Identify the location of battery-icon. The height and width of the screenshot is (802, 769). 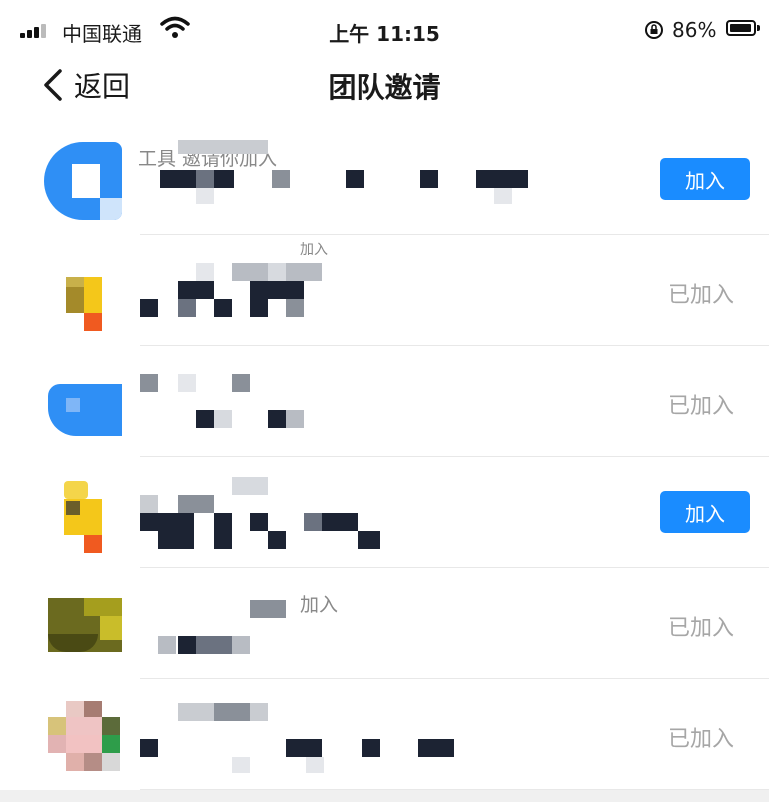
(743, 28).